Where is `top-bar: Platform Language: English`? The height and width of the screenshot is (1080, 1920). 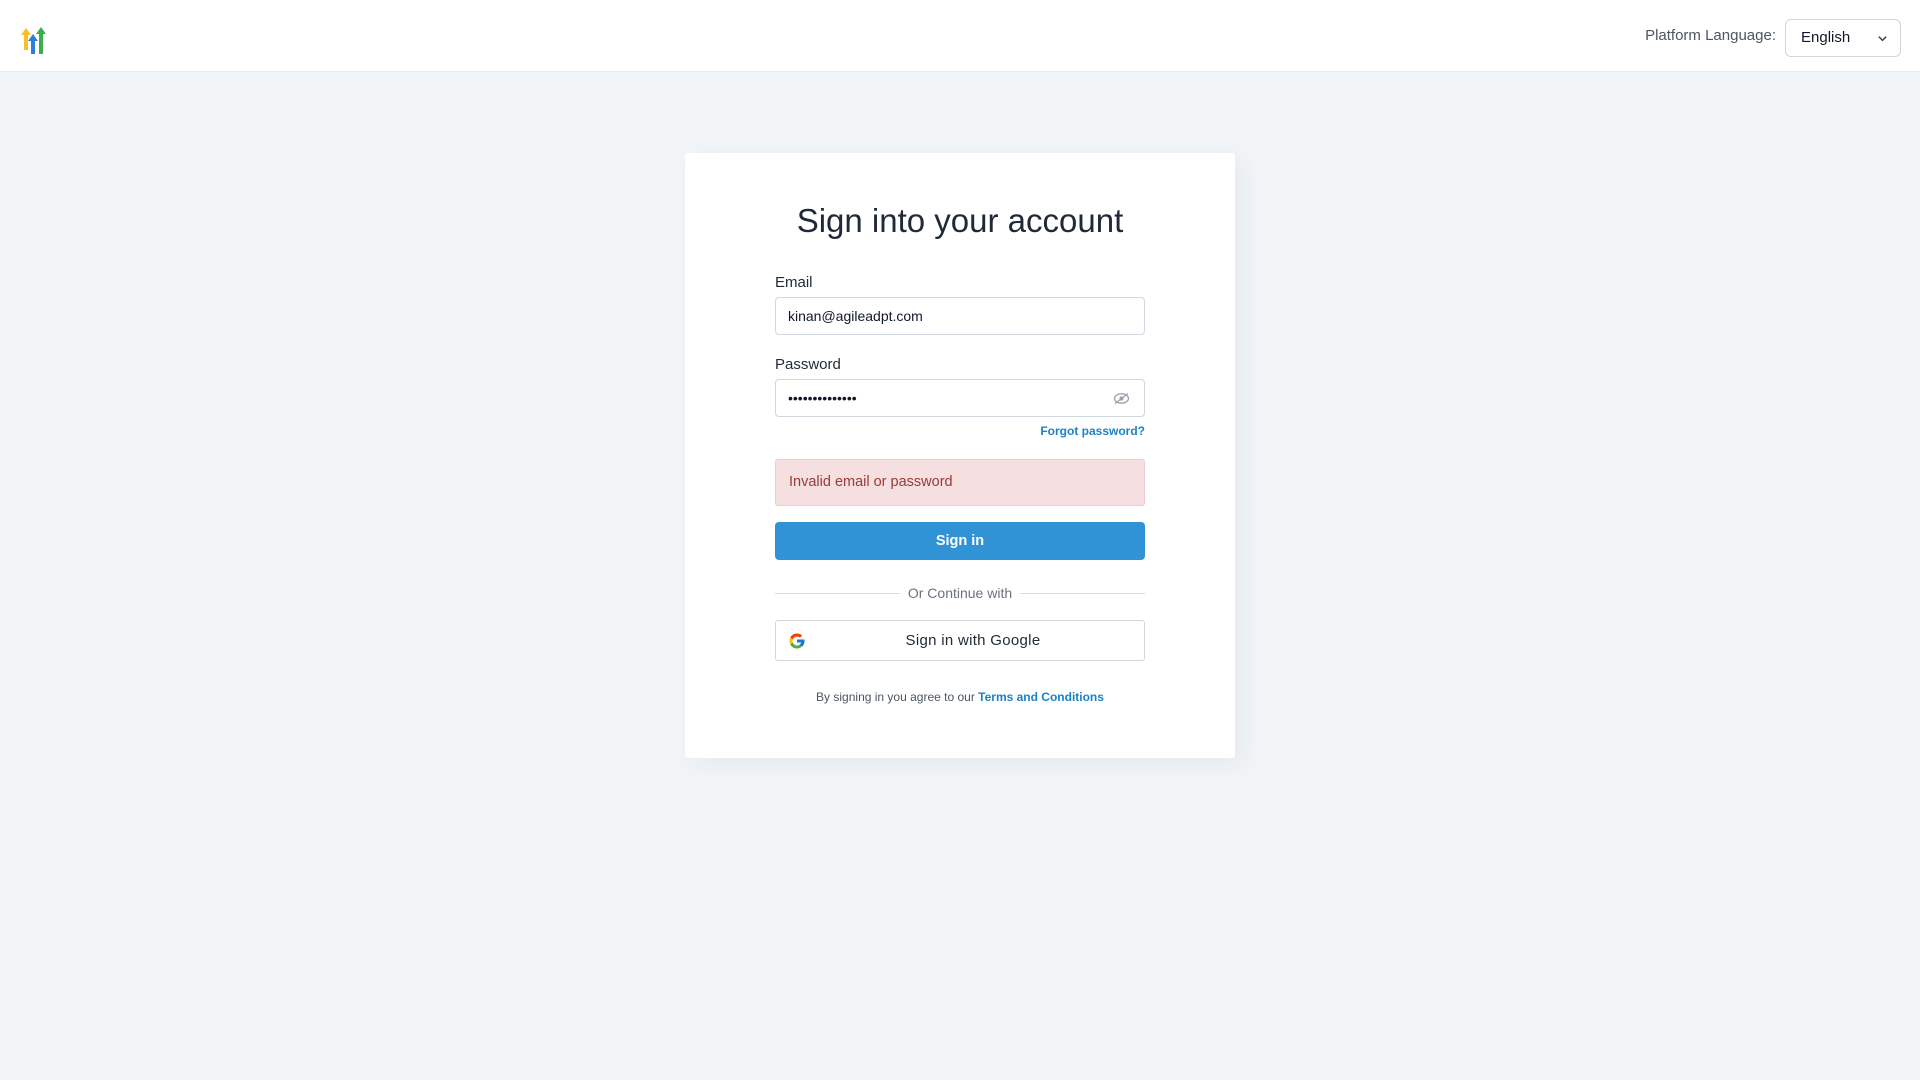 top-bar: Platform Language: English is located at coordinates (960, 36).